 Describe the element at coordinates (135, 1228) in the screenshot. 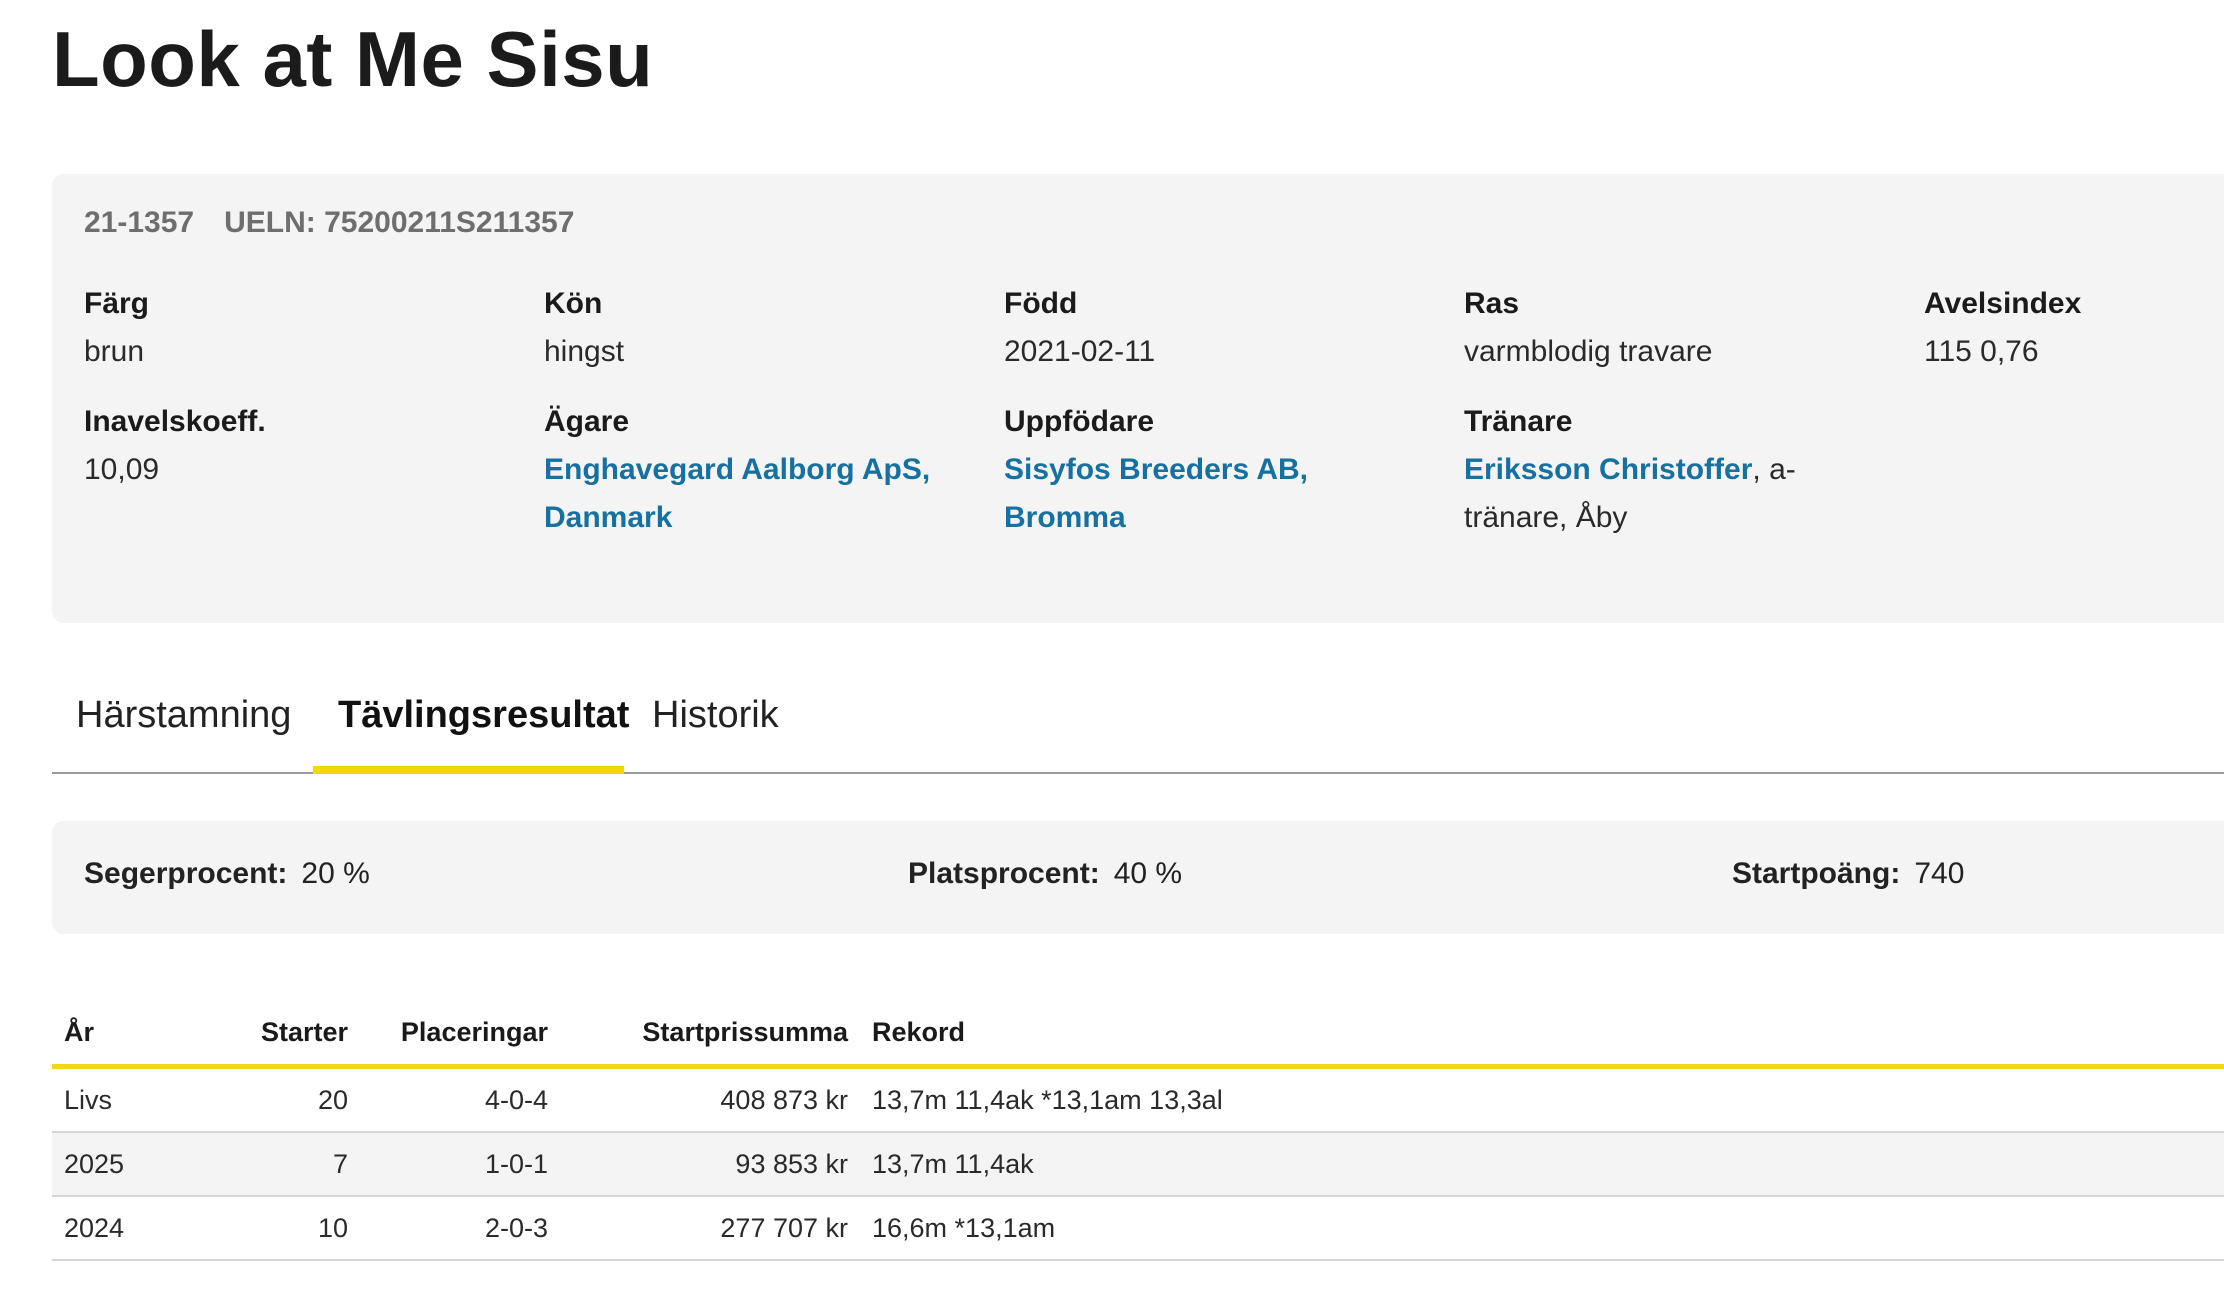

I see `cell-year: 2024` at that location.